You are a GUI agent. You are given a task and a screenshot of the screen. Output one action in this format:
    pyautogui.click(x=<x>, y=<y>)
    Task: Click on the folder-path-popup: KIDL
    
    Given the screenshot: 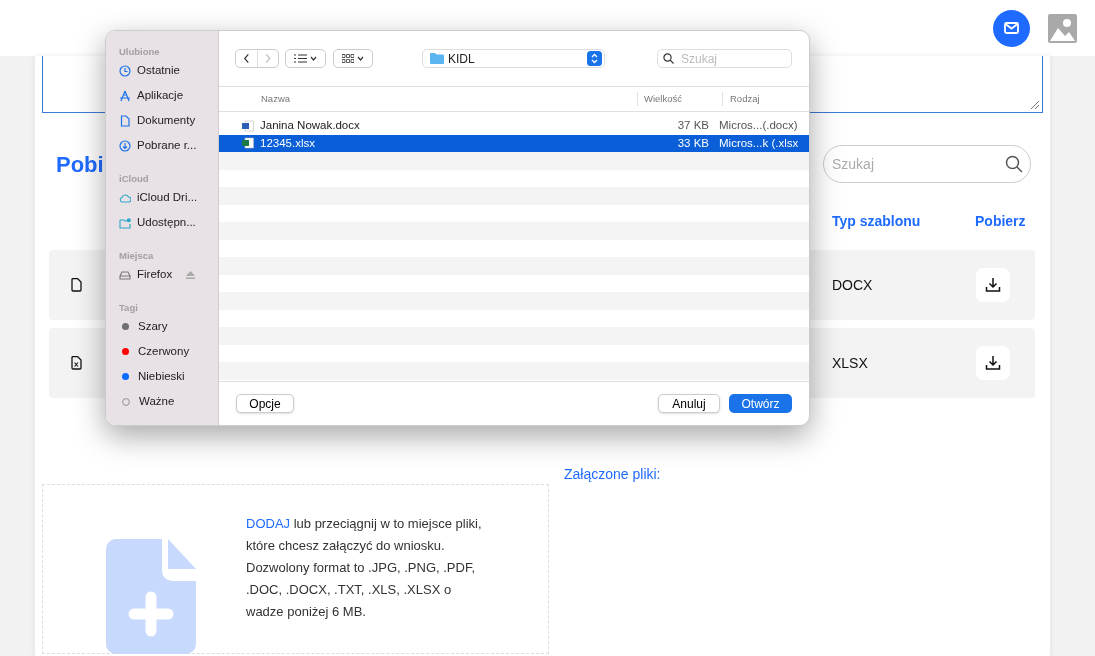 What is the action you would take?
    pyautogui.click(x=513, y=58)
    